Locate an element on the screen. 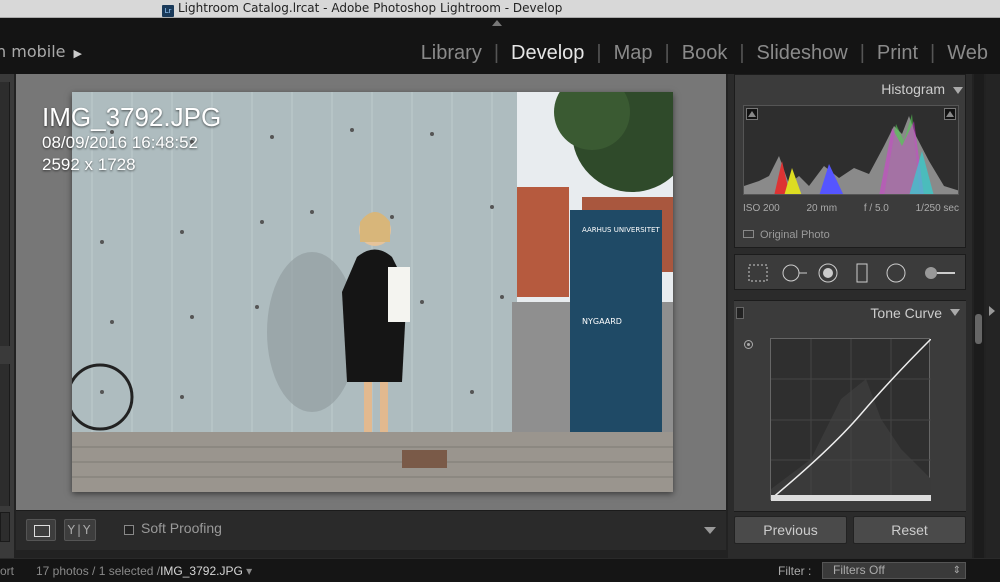 This screenshot has height=582, width=1000. collapse-top-panel-icon is located at coordinates (497, 23).